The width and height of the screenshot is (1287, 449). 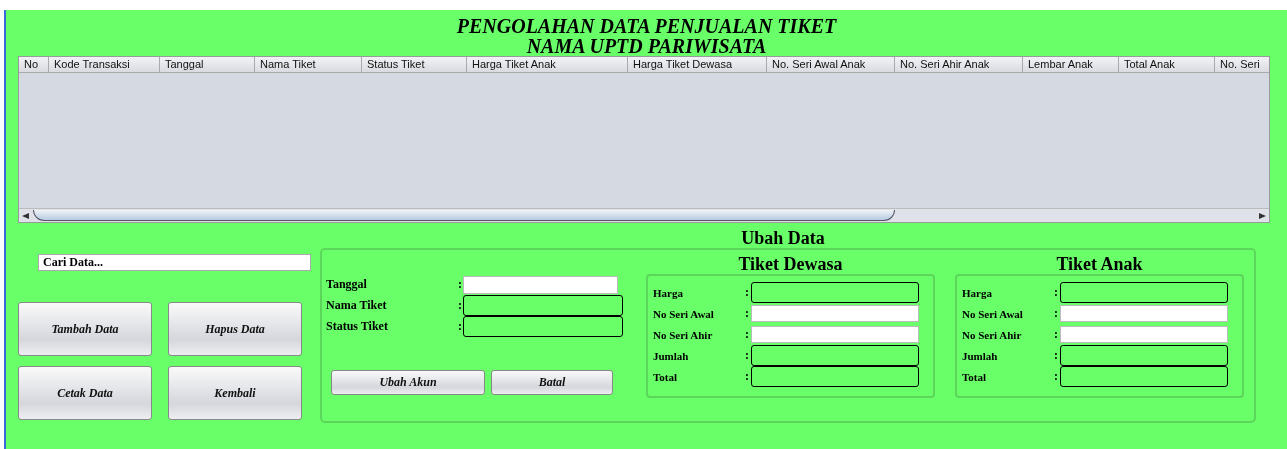 I want to click on page-title: NAMA UPTD PARIWISATA, so click(x=646, y=46).